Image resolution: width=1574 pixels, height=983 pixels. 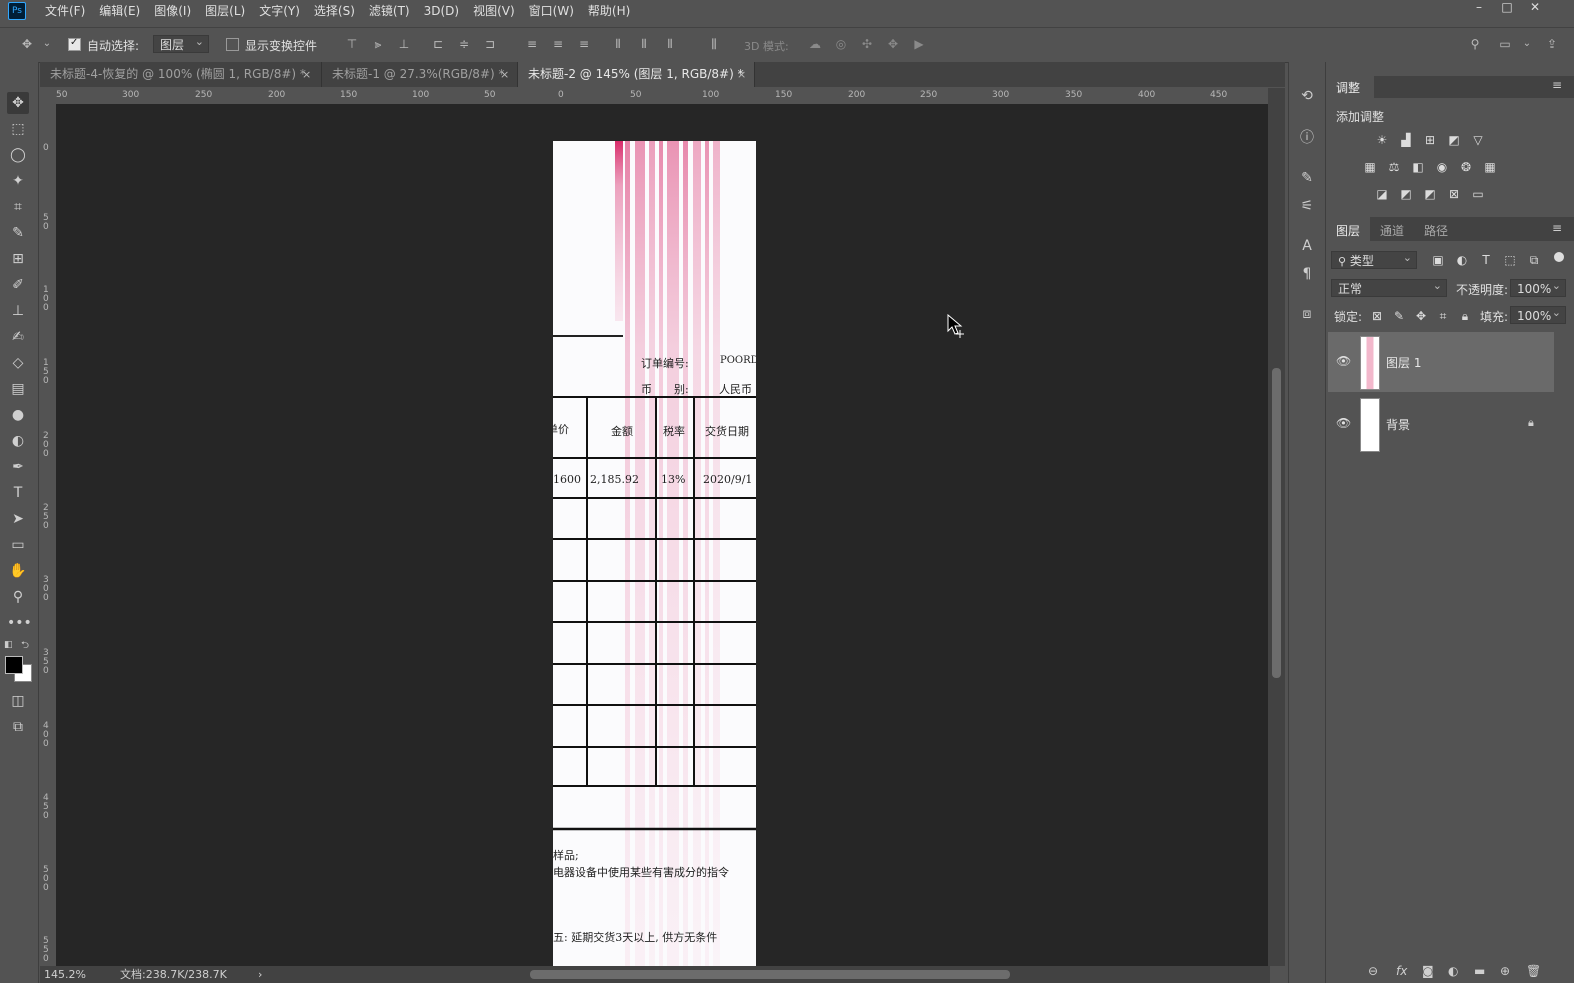 I want to click on path-selection-tool-icon: ➤, so click(x=18, y=519).